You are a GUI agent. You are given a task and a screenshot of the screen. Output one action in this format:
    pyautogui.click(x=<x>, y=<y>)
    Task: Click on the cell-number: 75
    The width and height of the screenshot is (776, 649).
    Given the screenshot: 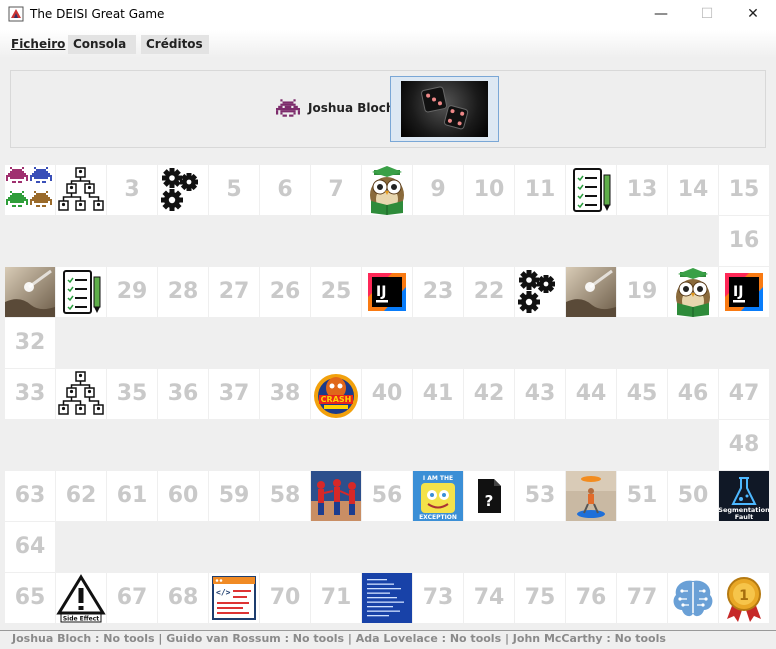 What is the action you would take?
    pyautogui.click(x=540, y=597)
    